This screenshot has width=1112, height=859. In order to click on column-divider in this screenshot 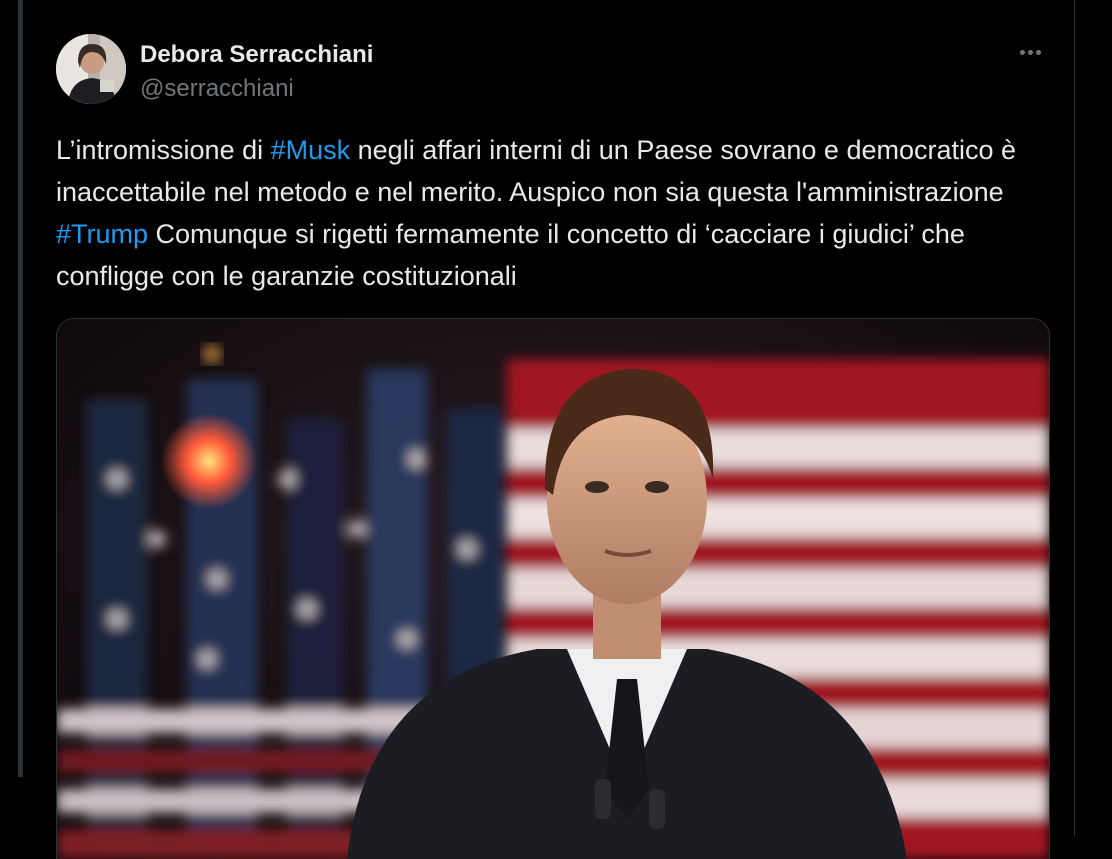, I will do `click(1074, 418)`.